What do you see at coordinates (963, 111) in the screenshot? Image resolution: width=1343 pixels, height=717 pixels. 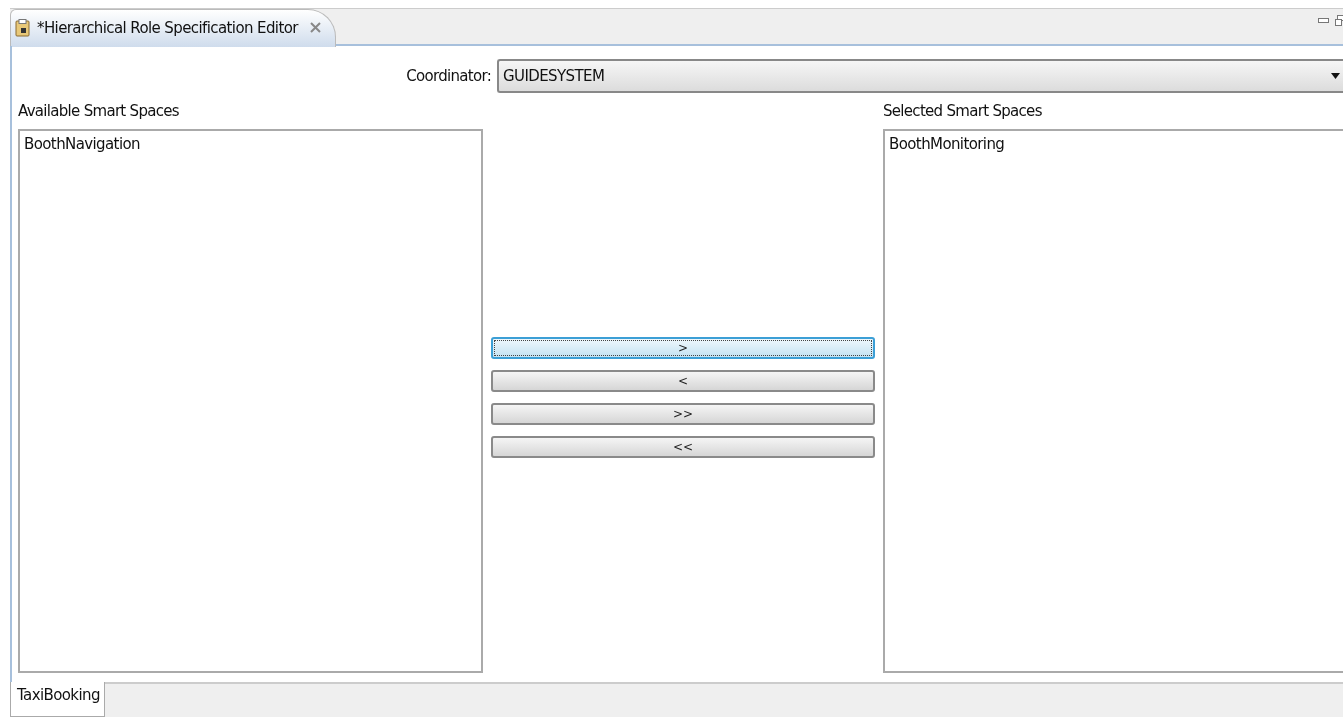 I see `selected-spaces-label: Selected Smart Spaces` at bounding box center [963, 111].